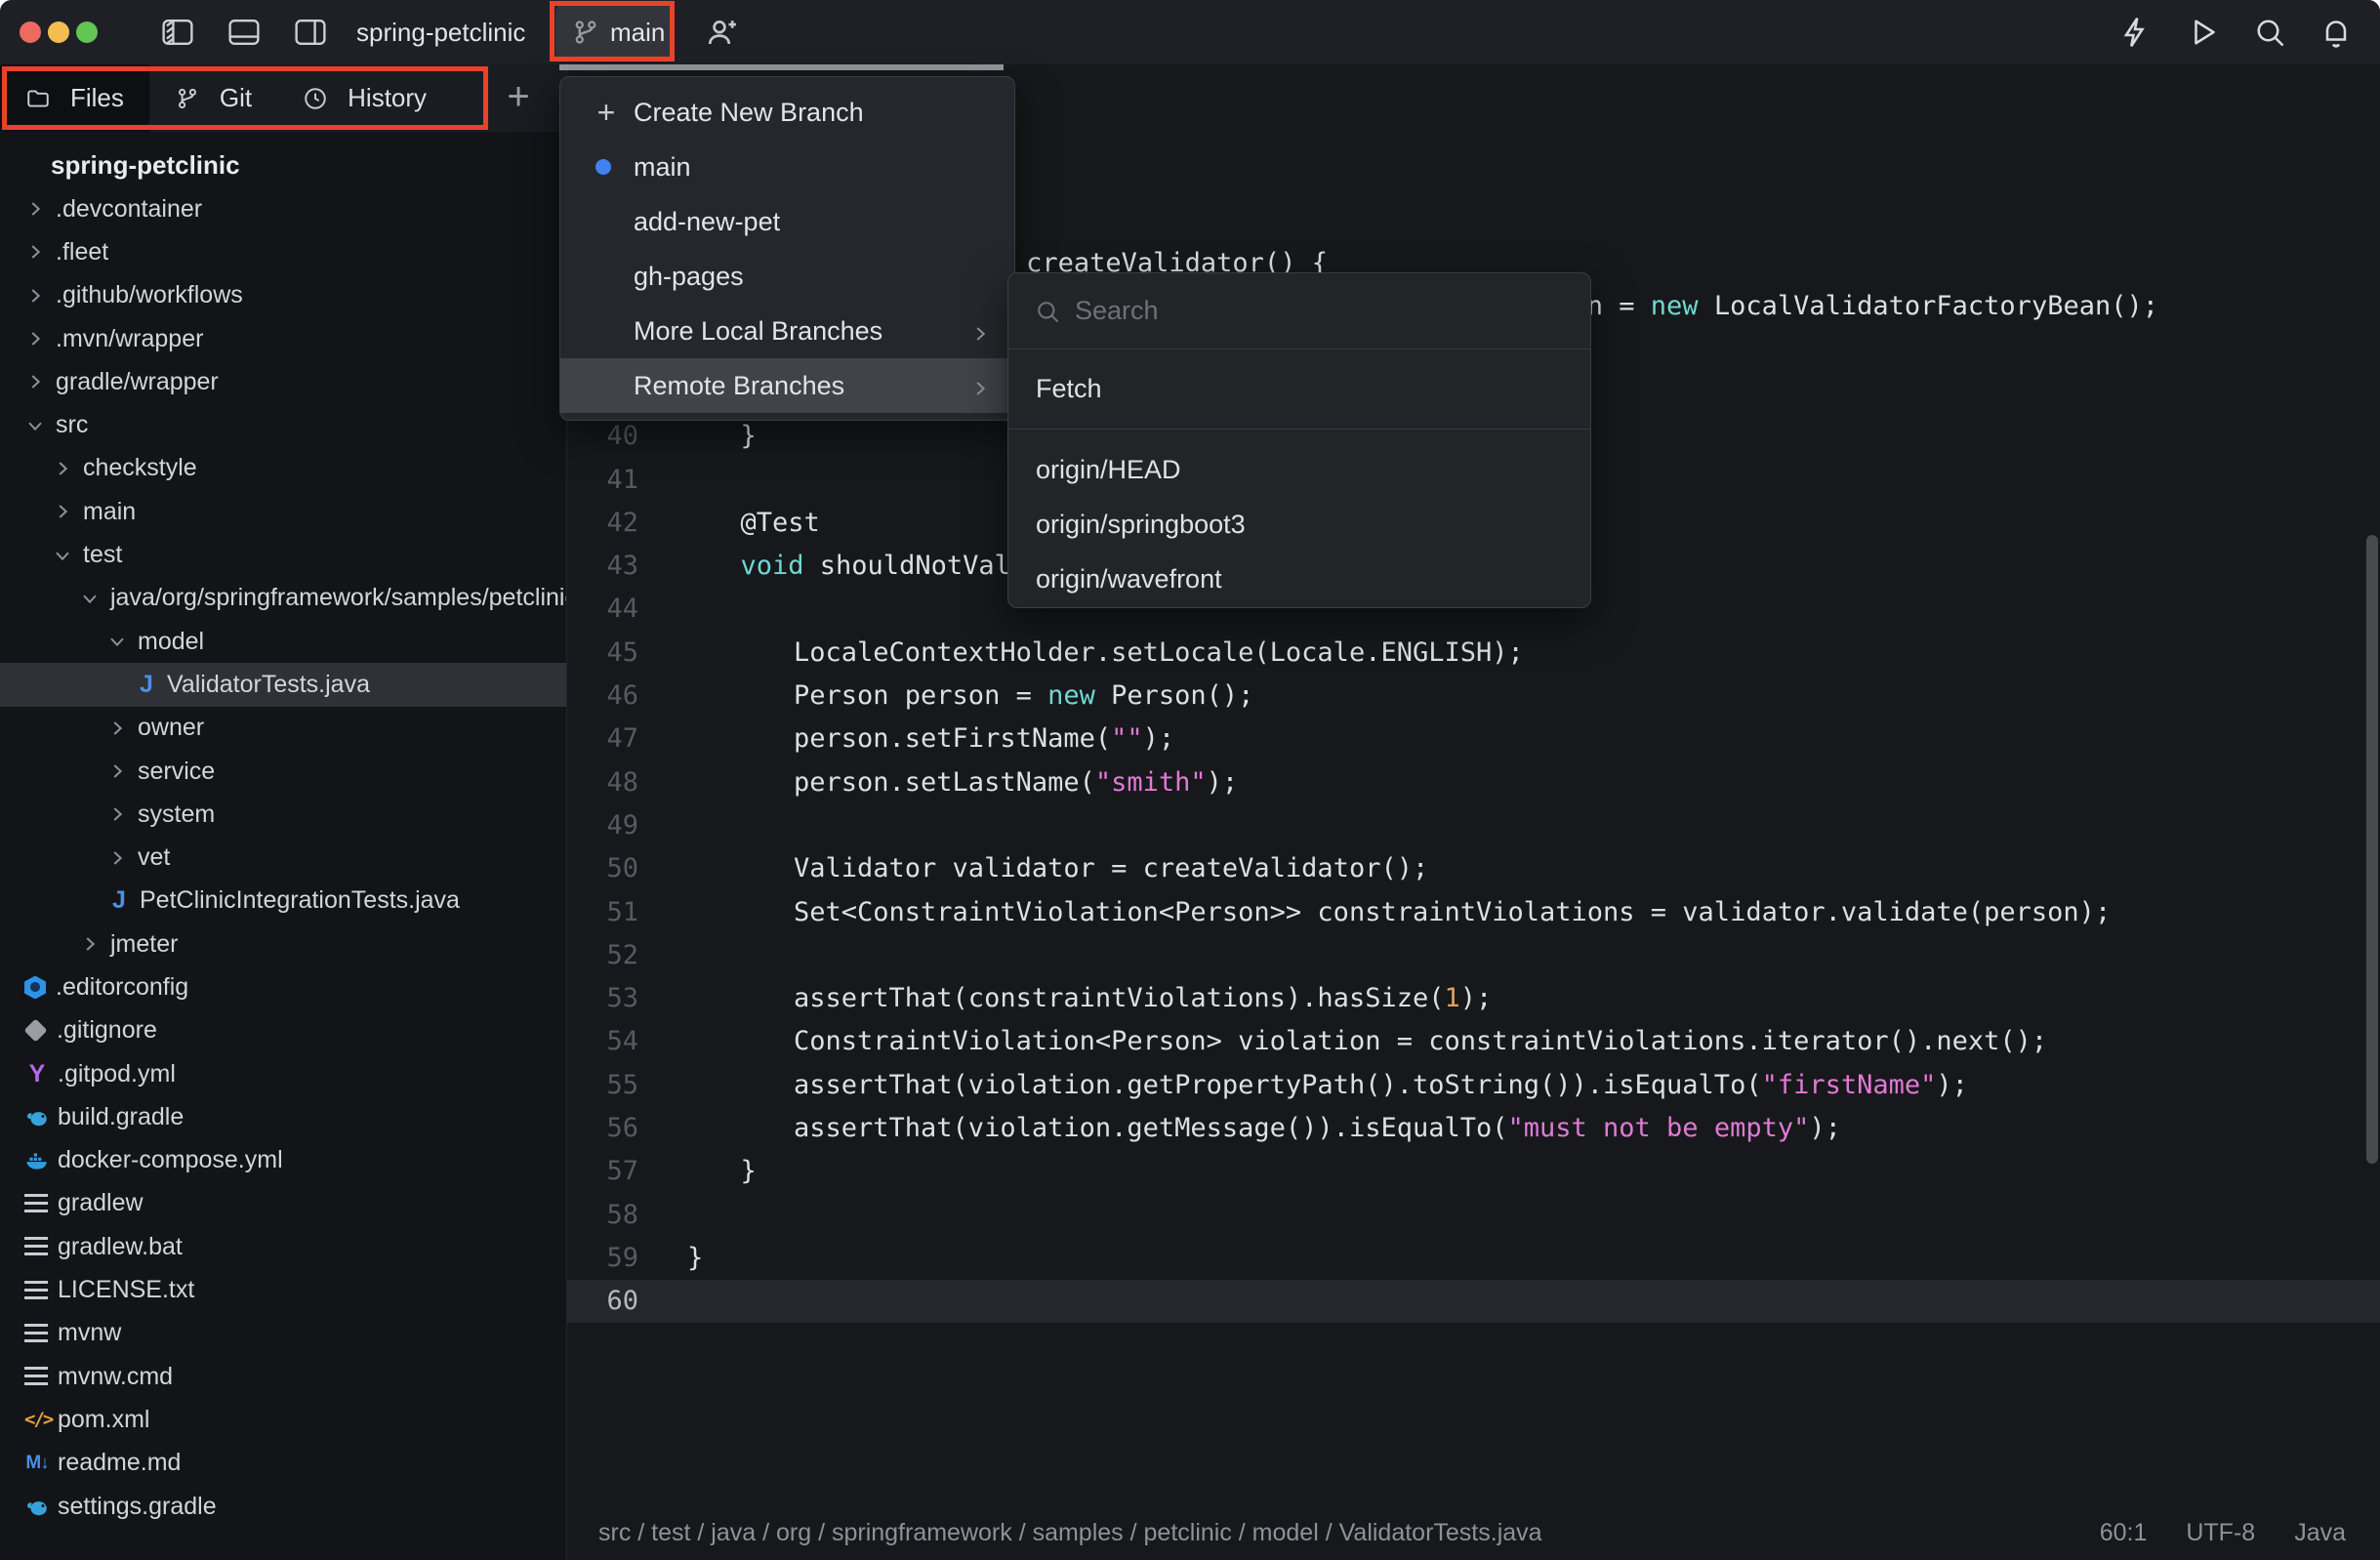  What do you see at coordinates (364, 98) in the screenshot?
I see `tab-history: History` at bounding box center [364, 98].